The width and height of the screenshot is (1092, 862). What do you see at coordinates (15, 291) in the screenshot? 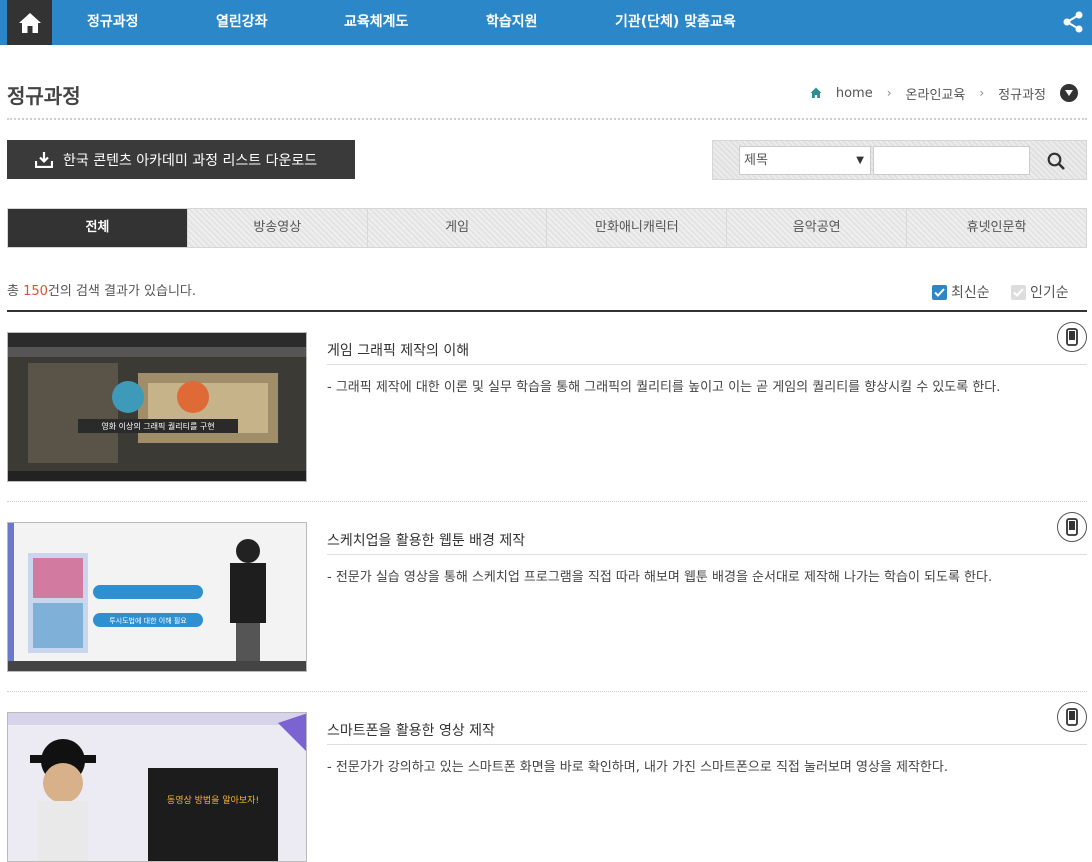
I see `result-prefix: 총` at bounding box center [15, 291].